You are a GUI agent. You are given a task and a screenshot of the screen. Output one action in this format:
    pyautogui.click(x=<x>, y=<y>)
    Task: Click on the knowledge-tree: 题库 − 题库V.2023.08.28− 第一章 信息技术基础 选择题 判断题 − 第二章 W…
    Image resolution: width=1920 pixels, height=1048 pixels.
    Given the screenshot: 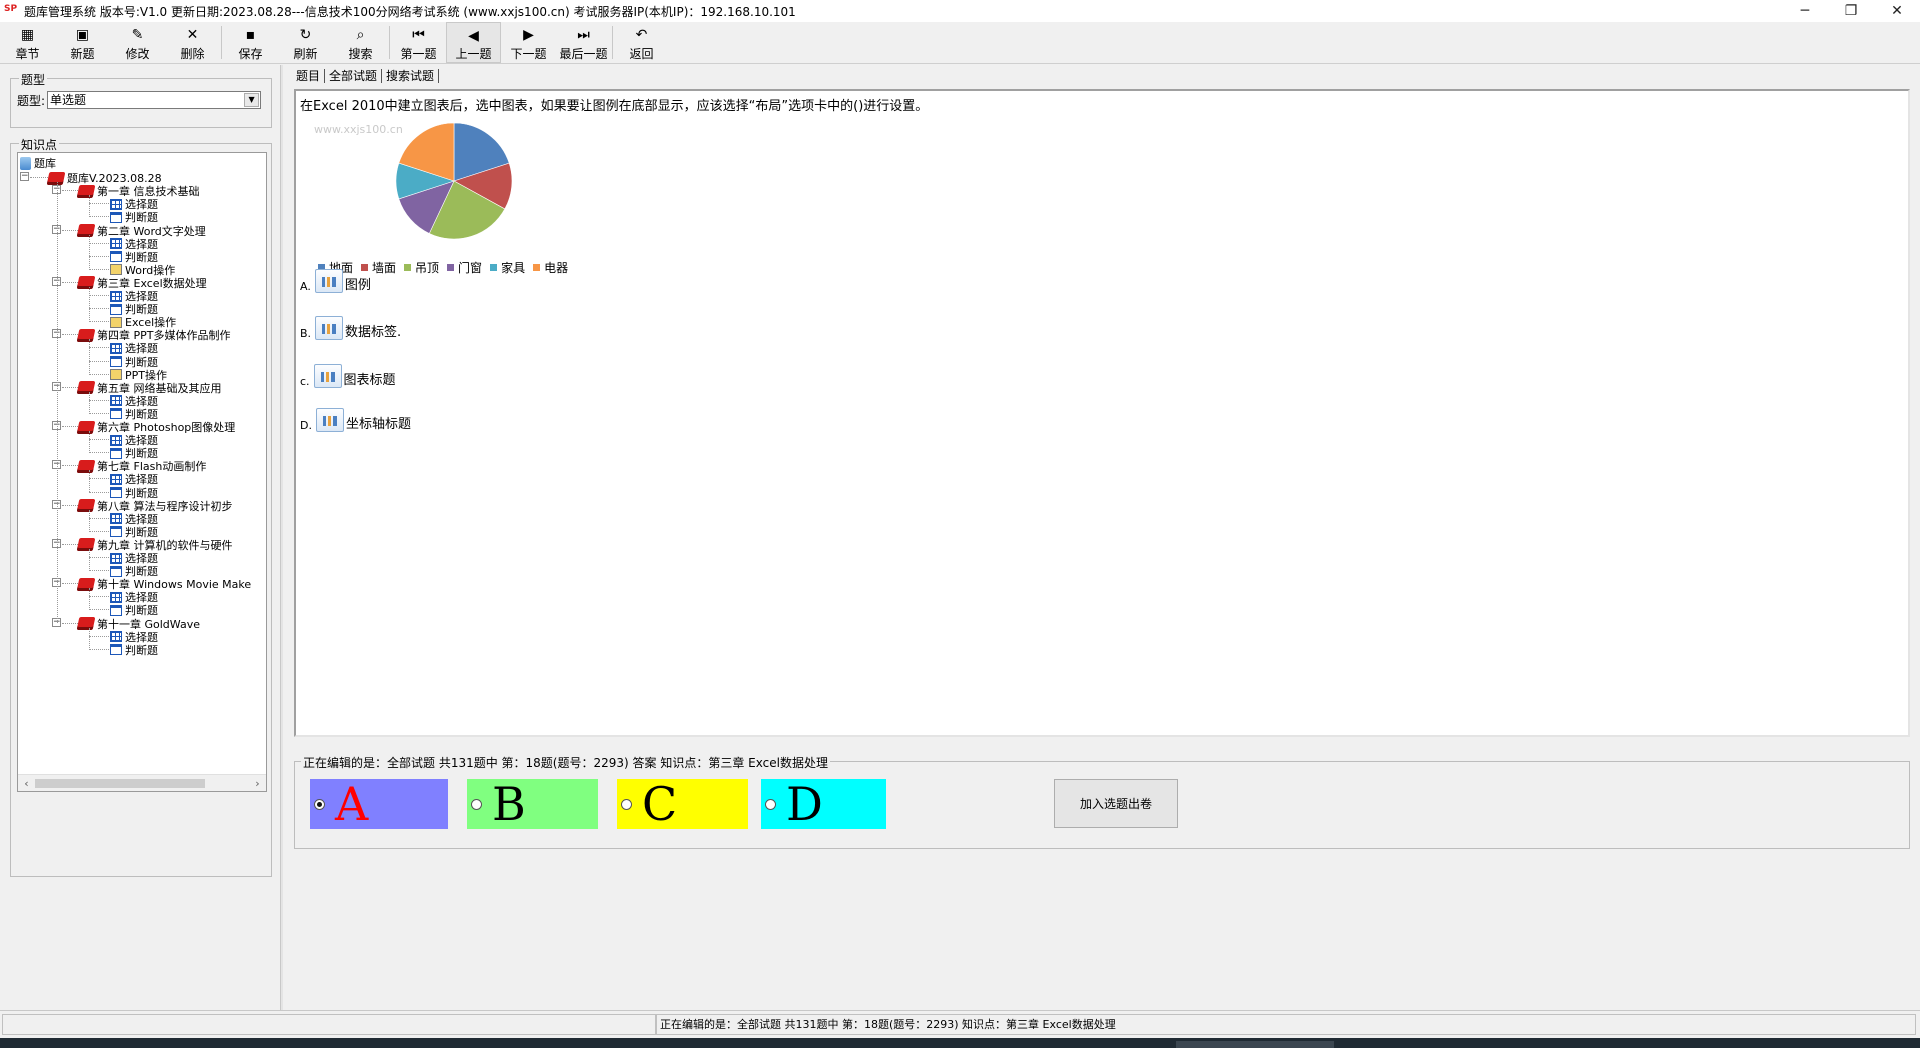 What is the action you would take?
    pyautogui.click(x=142, y=472)
    